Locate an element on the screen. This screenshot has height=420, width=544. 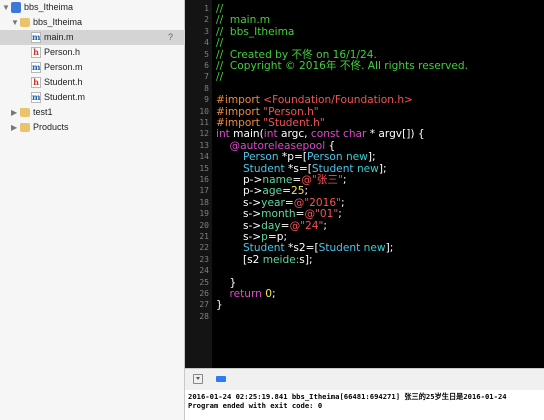
code-token: month is located at coordinates (278, 214).